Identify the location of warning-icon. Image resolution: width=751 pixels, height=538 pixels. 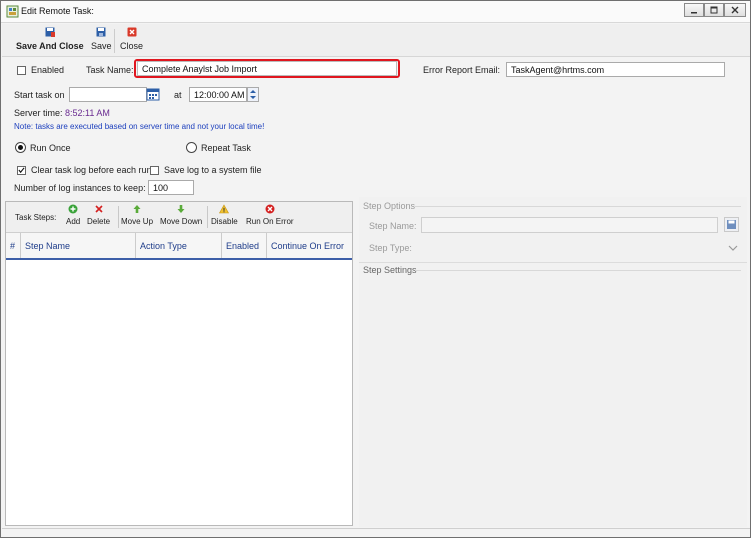
(224, 209).